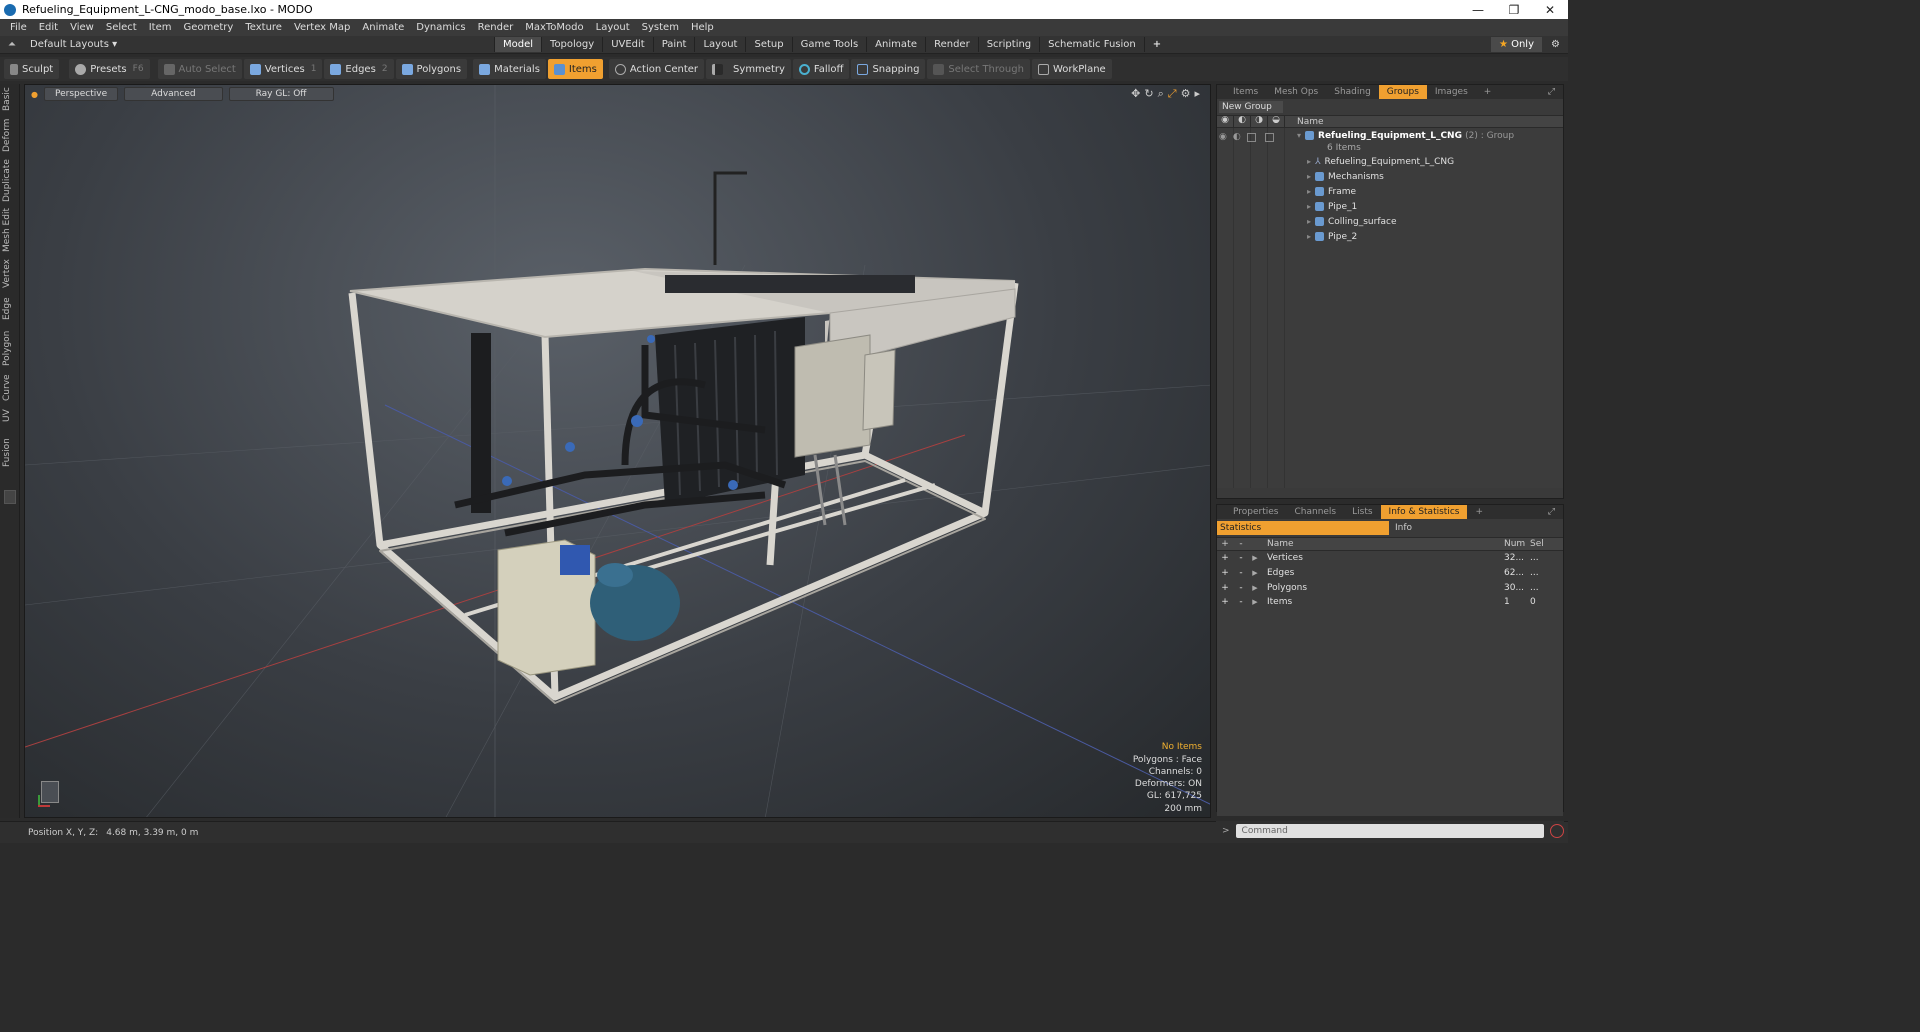 This screenshot has height=1032, width=1920. I want to click on left-tab-fusion: Fusion, so click(10, 453).